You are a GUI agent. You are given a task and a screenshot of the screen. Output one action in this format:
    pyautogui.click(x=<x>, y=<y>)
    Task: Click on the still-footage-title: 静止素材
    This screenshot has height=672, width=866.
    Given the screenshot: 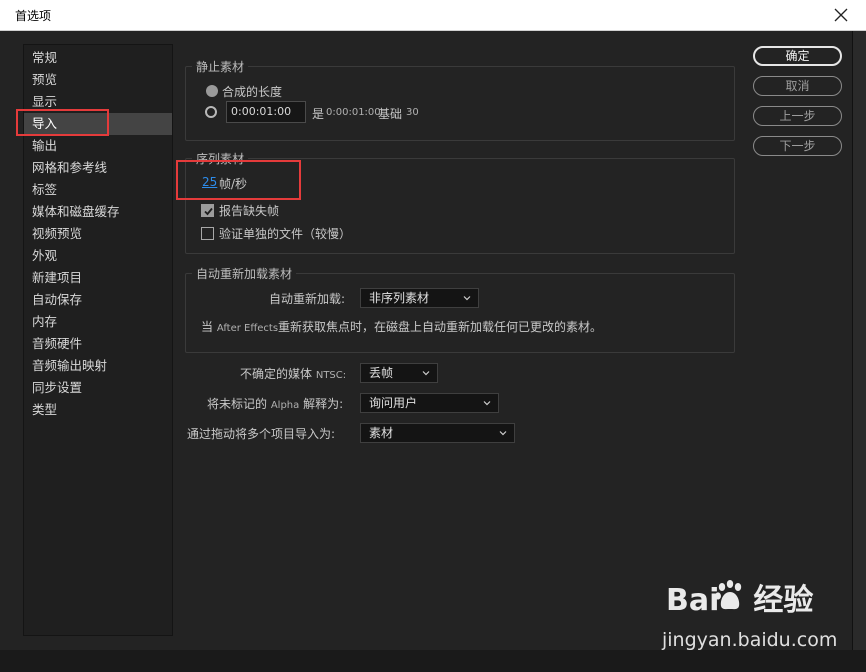 What is the action you would take?
    pyautogui.click(x=220, y=66)
    